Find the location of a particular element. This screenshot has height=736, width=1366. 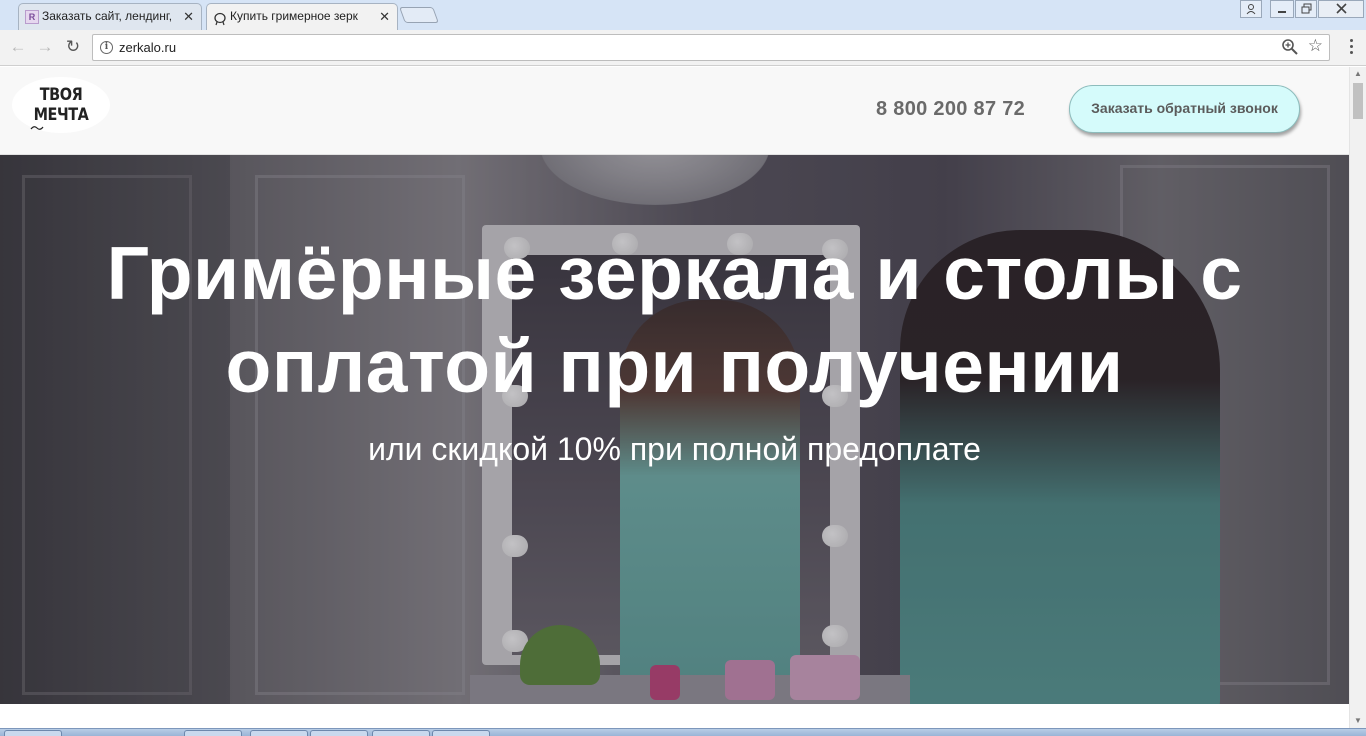

logo-flourish-icon is located at coordinates (37, 128).